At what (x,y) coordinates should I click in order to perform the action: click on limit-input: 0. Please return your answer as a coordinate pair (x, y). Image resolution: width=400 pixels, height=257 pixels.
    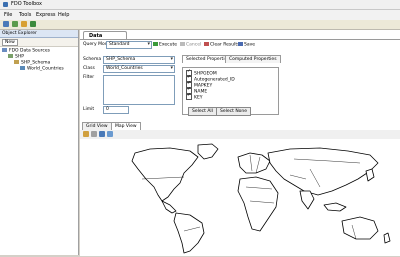
    Looking at the image, I should click on (116, 110).